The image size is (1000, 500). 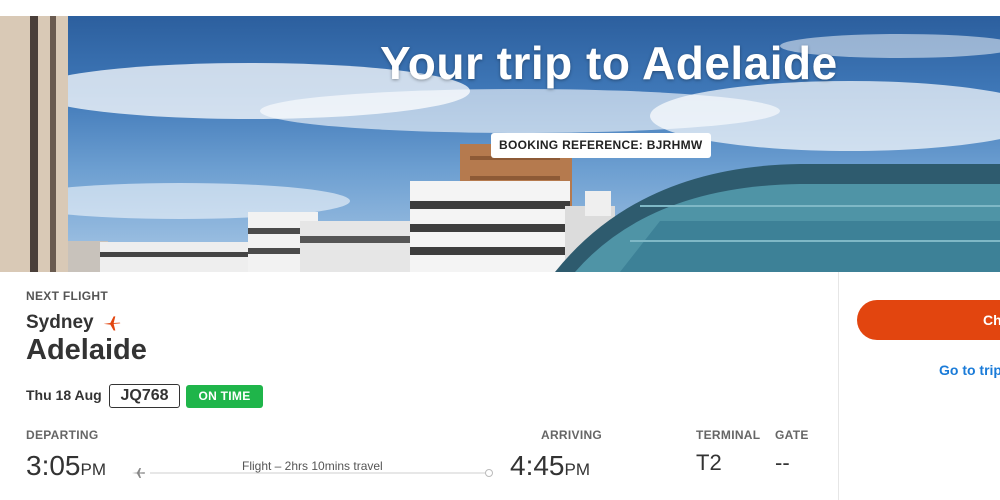 I want to click on go-to-trip-link: Go to trip, so click(x=969, y=370).